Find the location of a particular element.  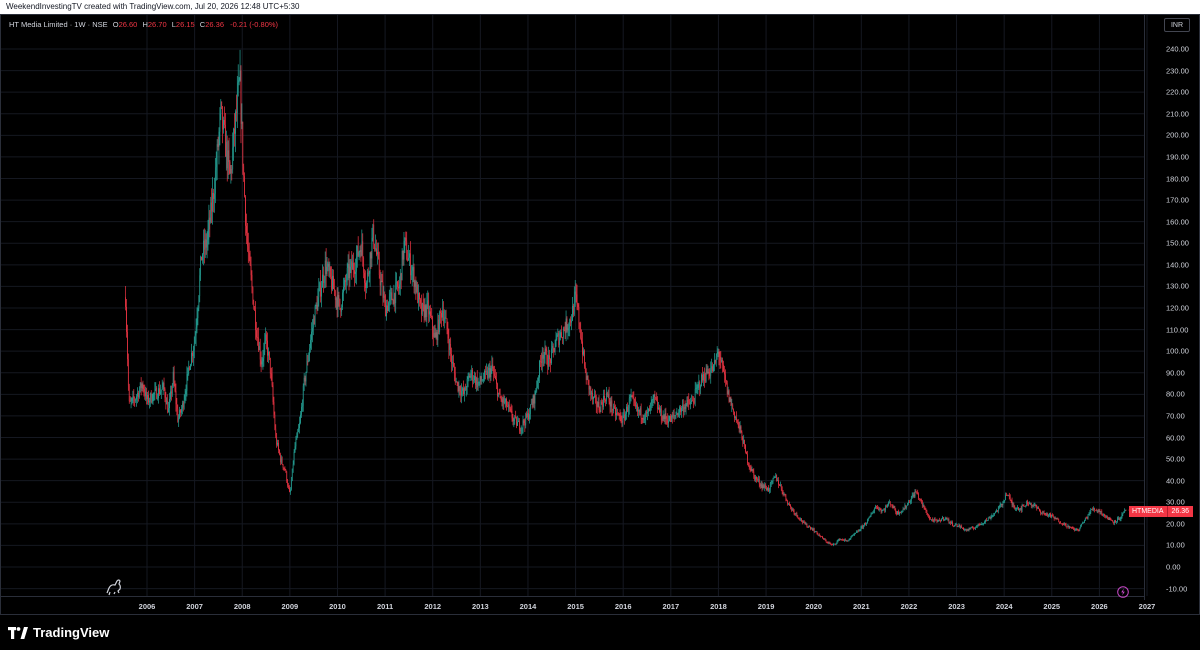

y-tick-label: 90.00 is located at coordinates (1175, 373).